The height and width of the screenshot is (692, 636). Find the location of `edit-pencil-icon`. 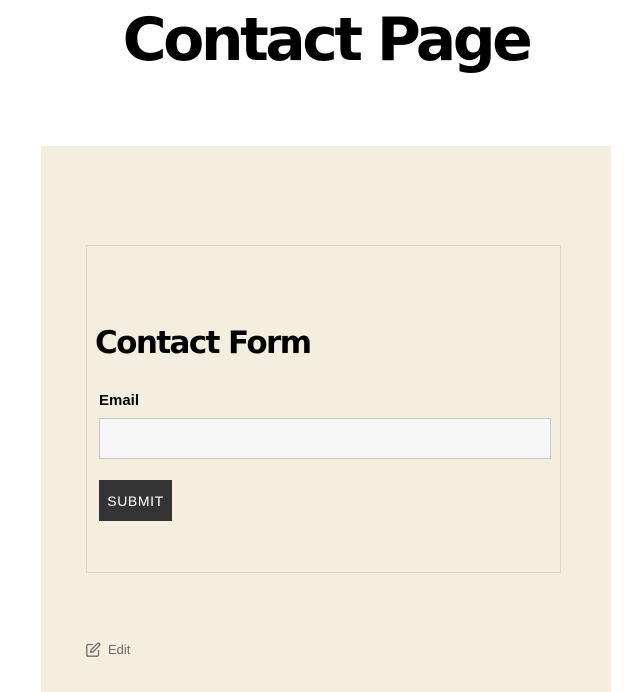

edit-pencil-icon is located at coordinates (93, 650).